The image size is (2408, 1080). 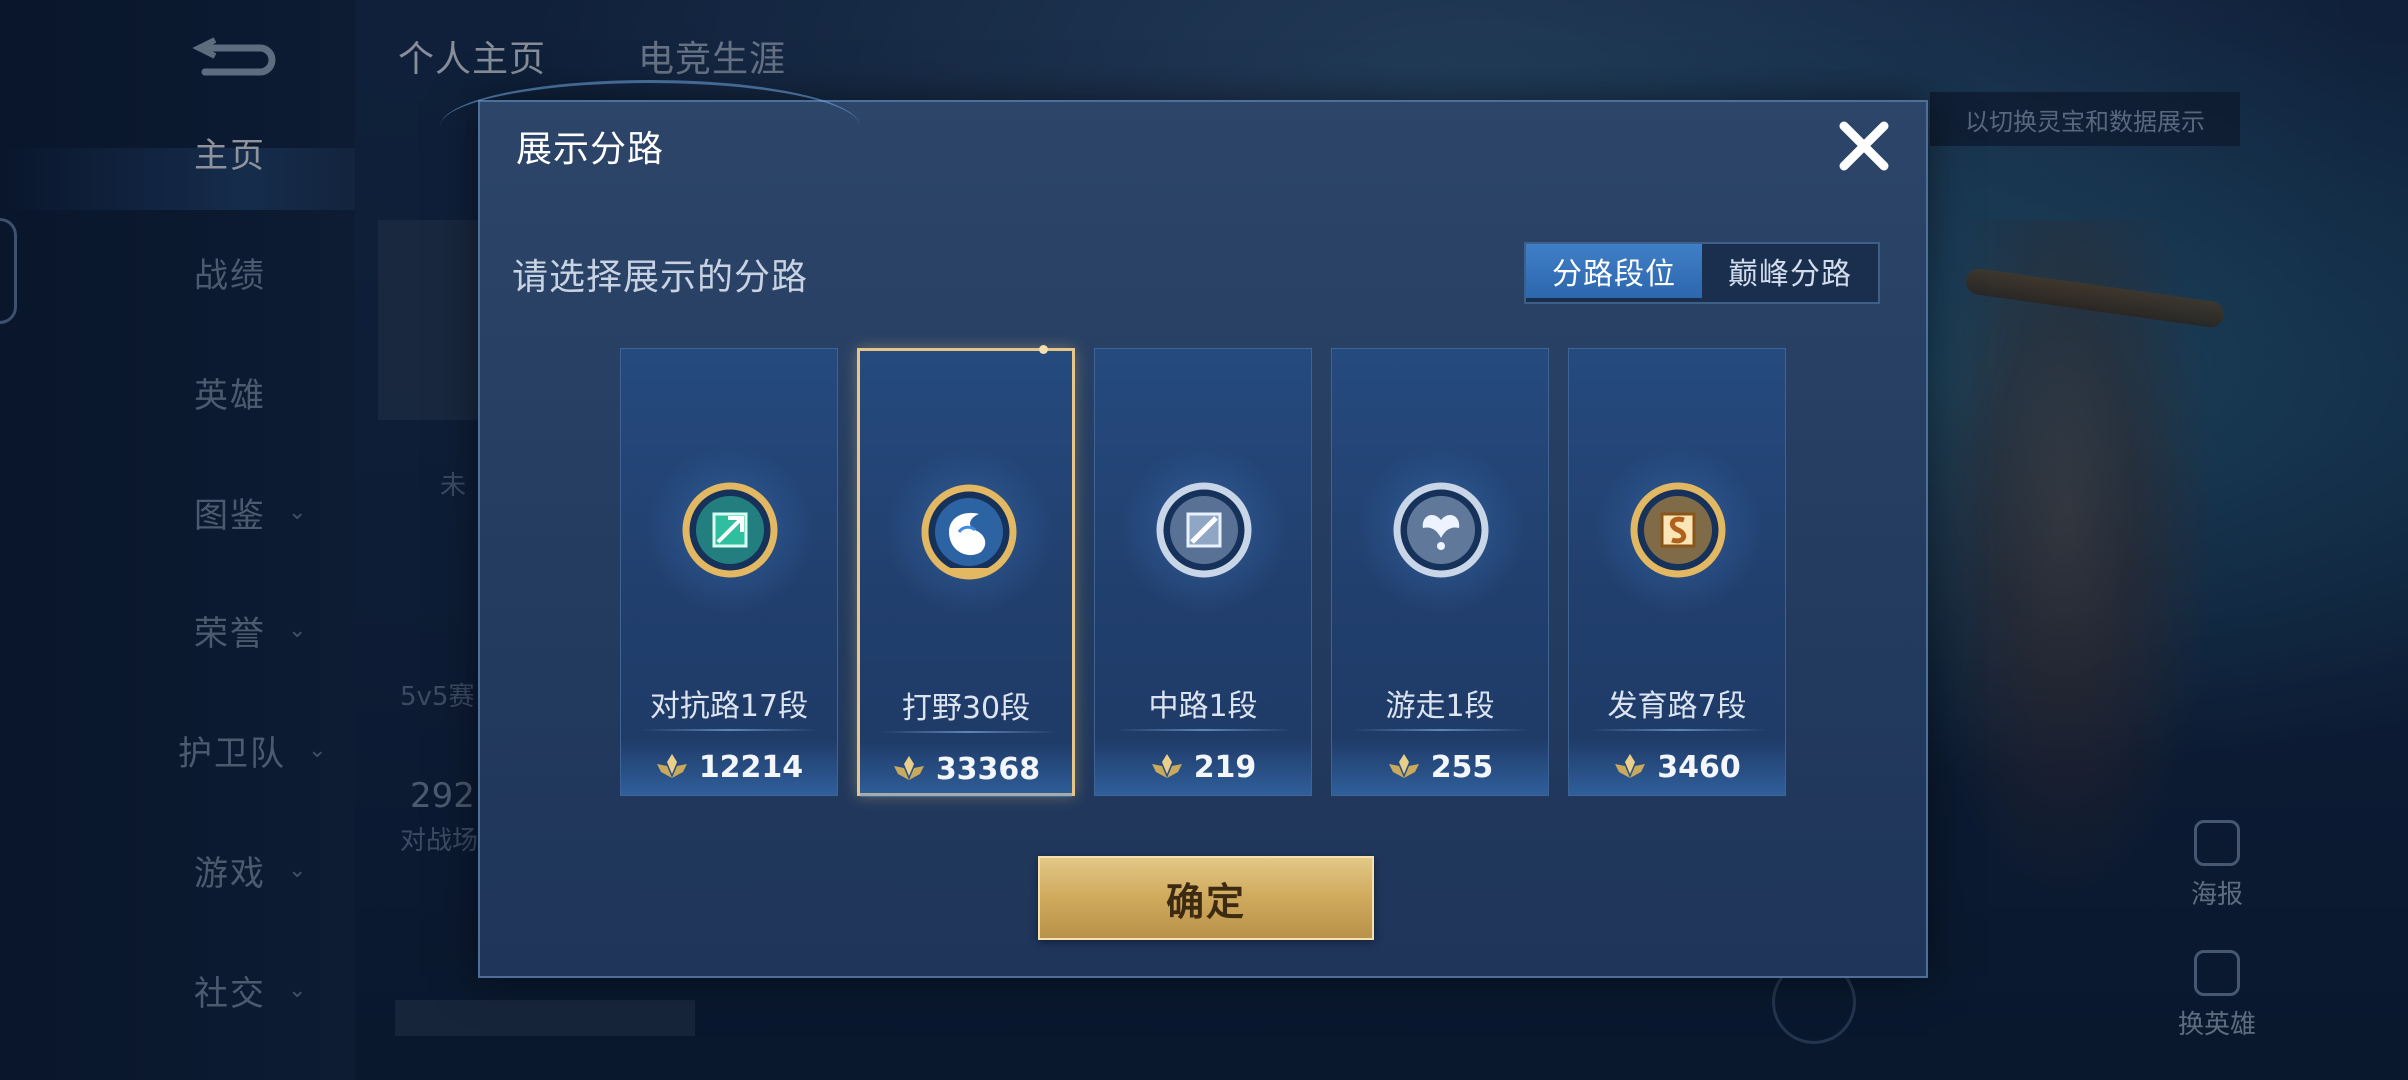 I want to click on jungle-badge-icon, so click(x=969, y=532).